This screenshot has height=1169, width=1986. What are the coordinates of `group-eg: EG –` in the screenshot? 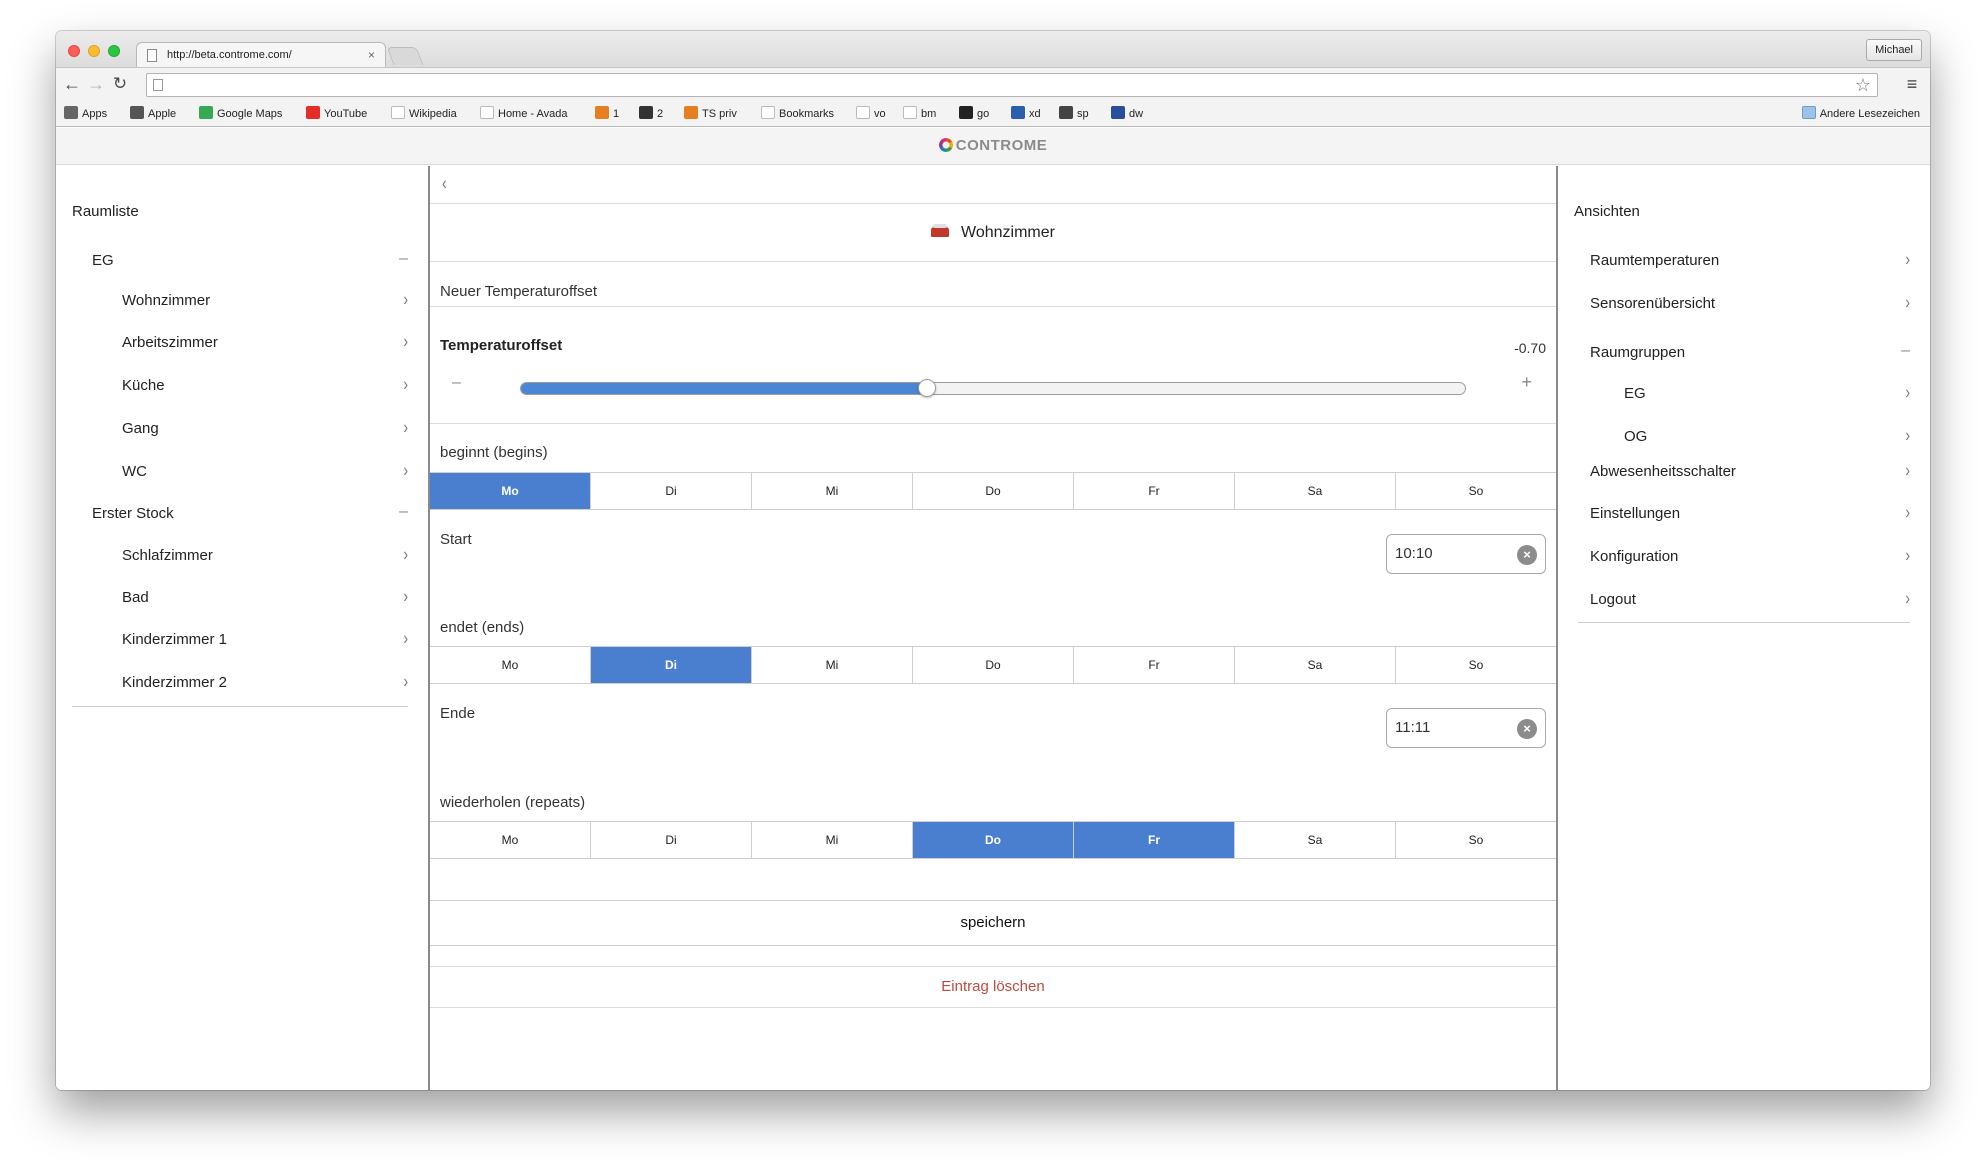 It's located at (240, 261).